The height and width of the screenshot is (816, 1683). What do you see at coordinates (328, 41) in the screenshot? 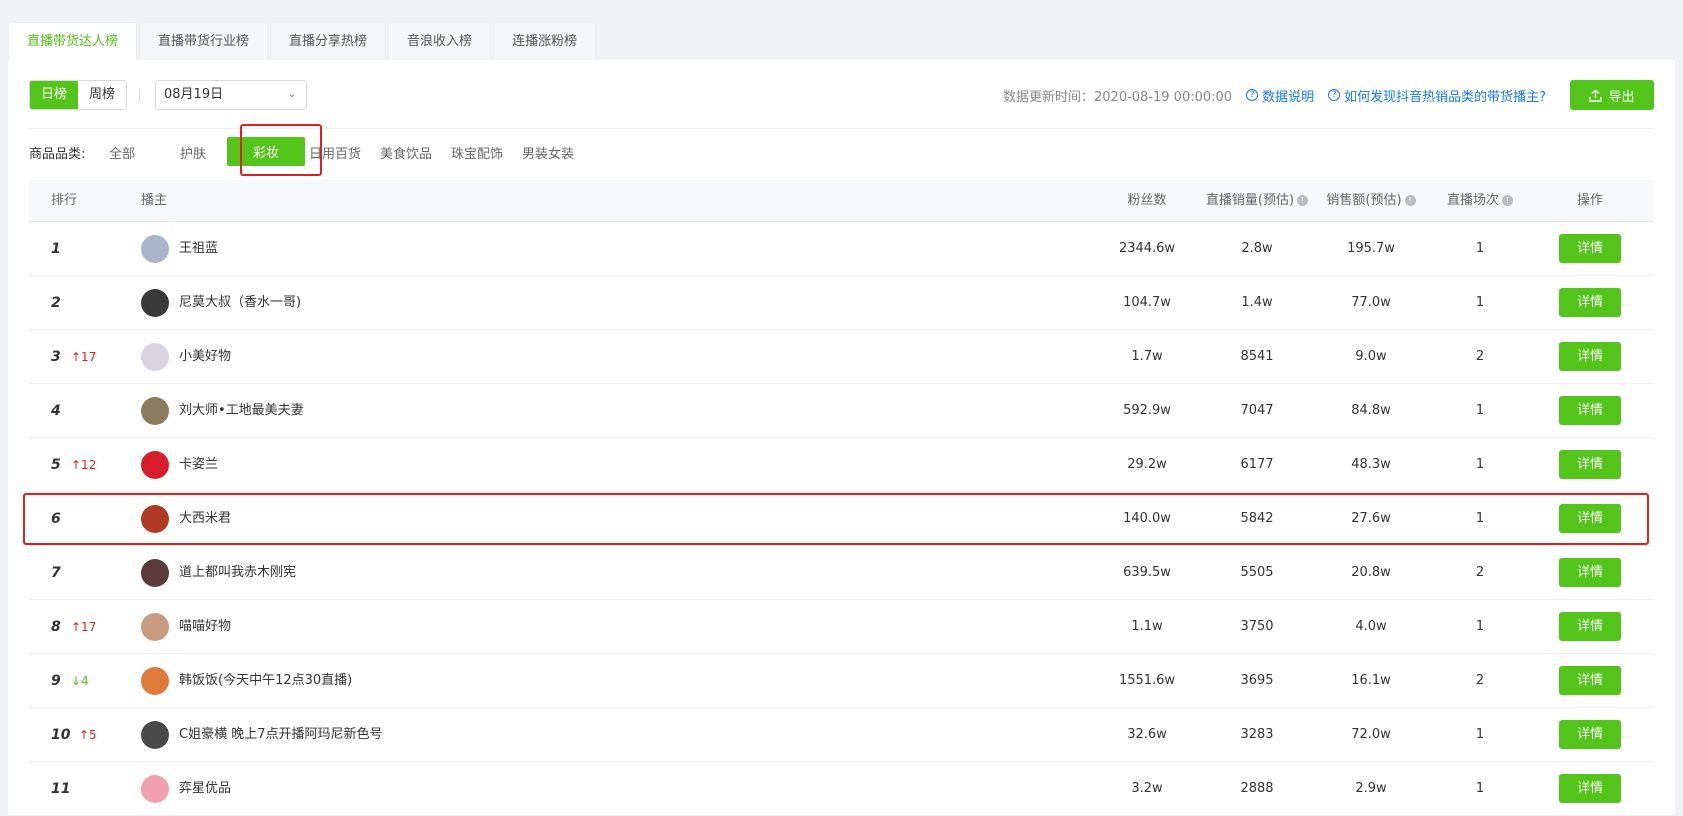
I see `tab-live-share-hot: 直播分享热榜` at bounding box center [328, 41].